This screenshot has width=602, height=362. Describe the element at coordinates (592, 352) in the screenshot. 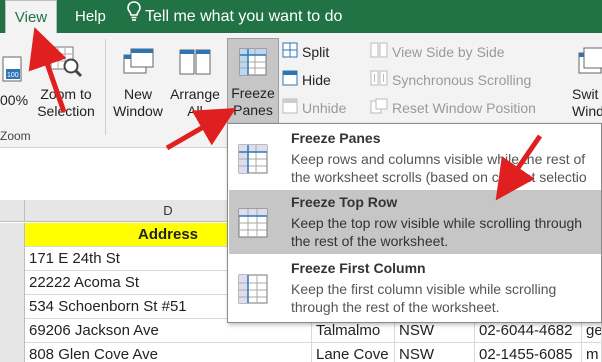

I see `extra-cell: m` at that location.